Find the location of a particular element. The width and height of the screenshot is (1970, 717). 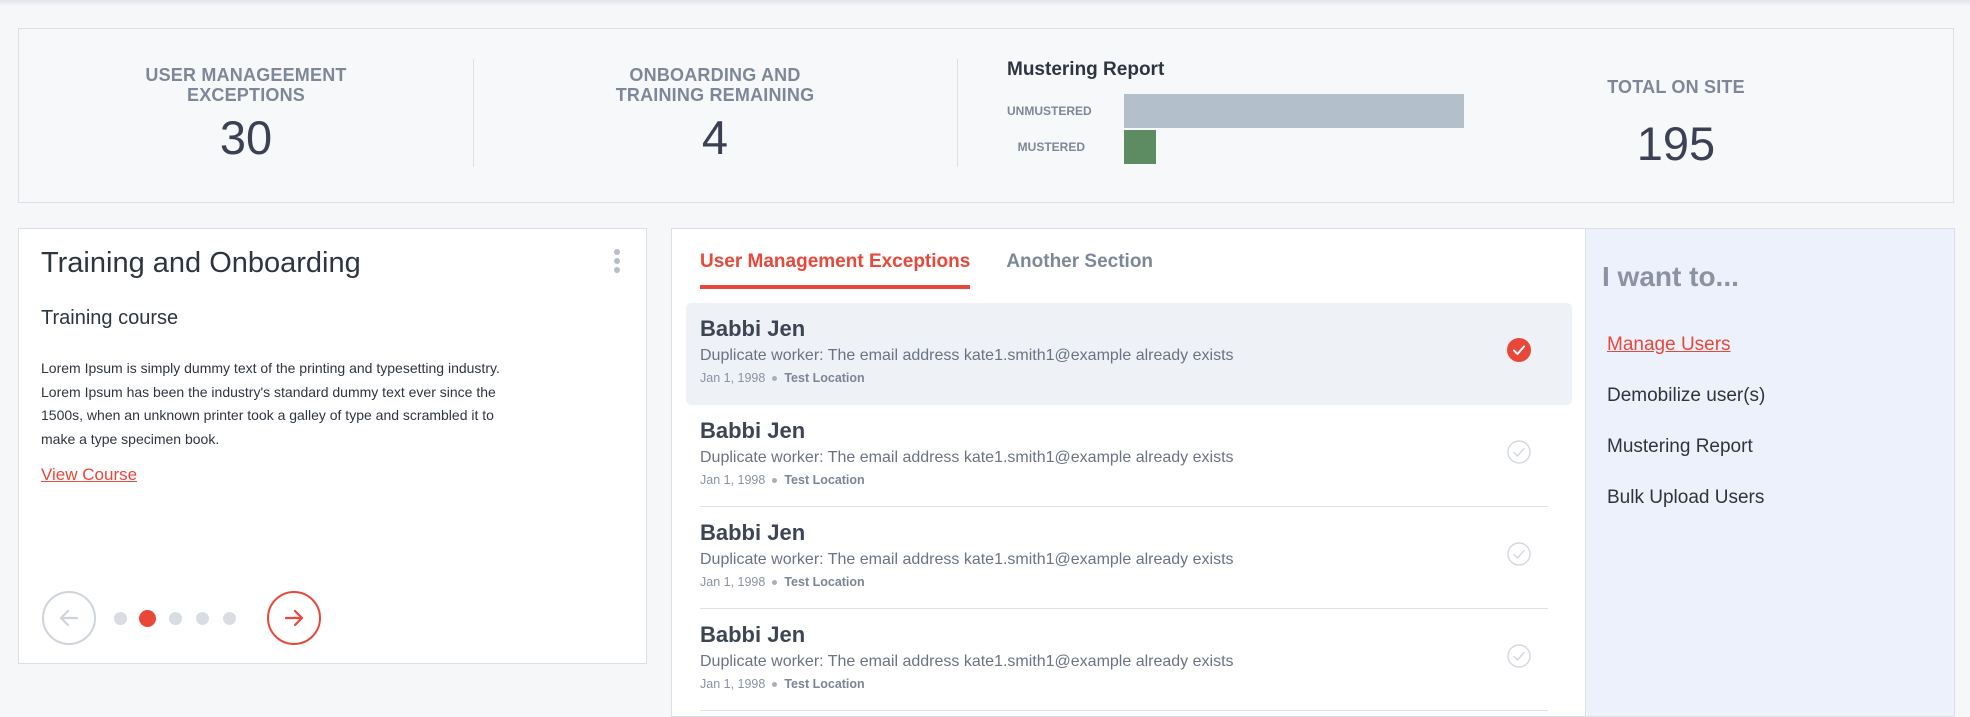

more-options-icon is located at coordinates (617, 262).